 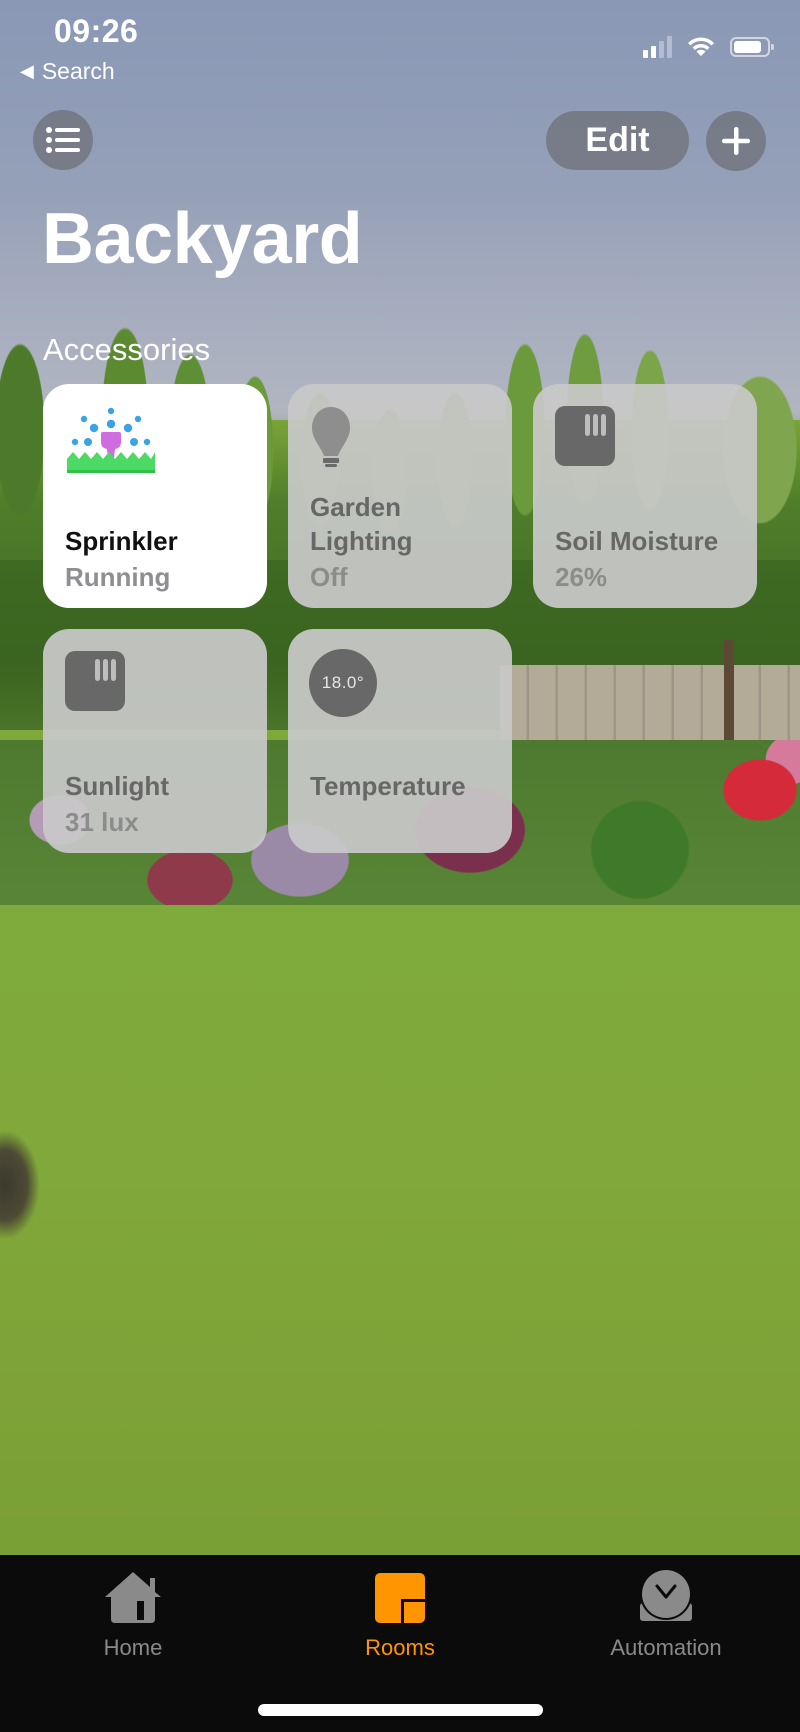 I want to click on tab-label: Rooms, so click(x=400, y=1647).